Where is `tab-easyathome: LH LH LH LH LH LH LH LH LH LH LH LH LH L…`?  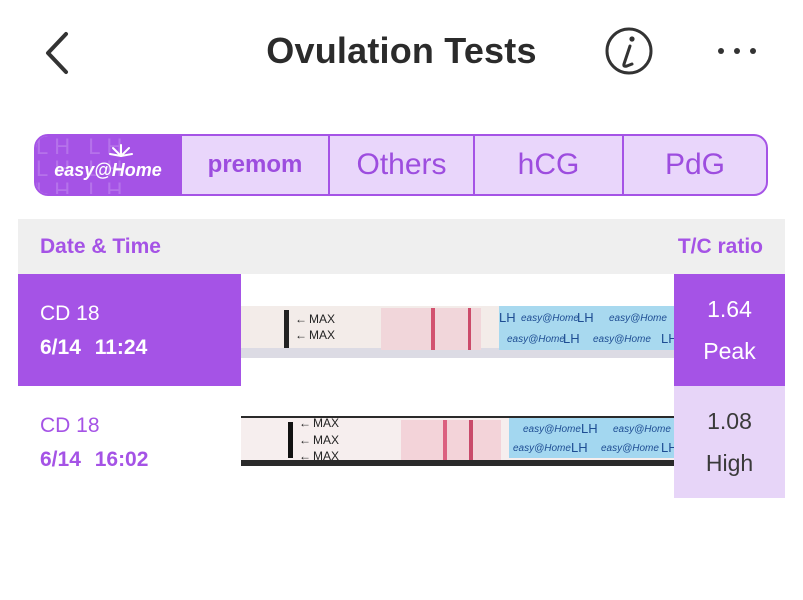
tab-easyathome: LH LH LH LH LH LH LH LH LH LH LH LH LH L… is located at coordinates (109, 165).